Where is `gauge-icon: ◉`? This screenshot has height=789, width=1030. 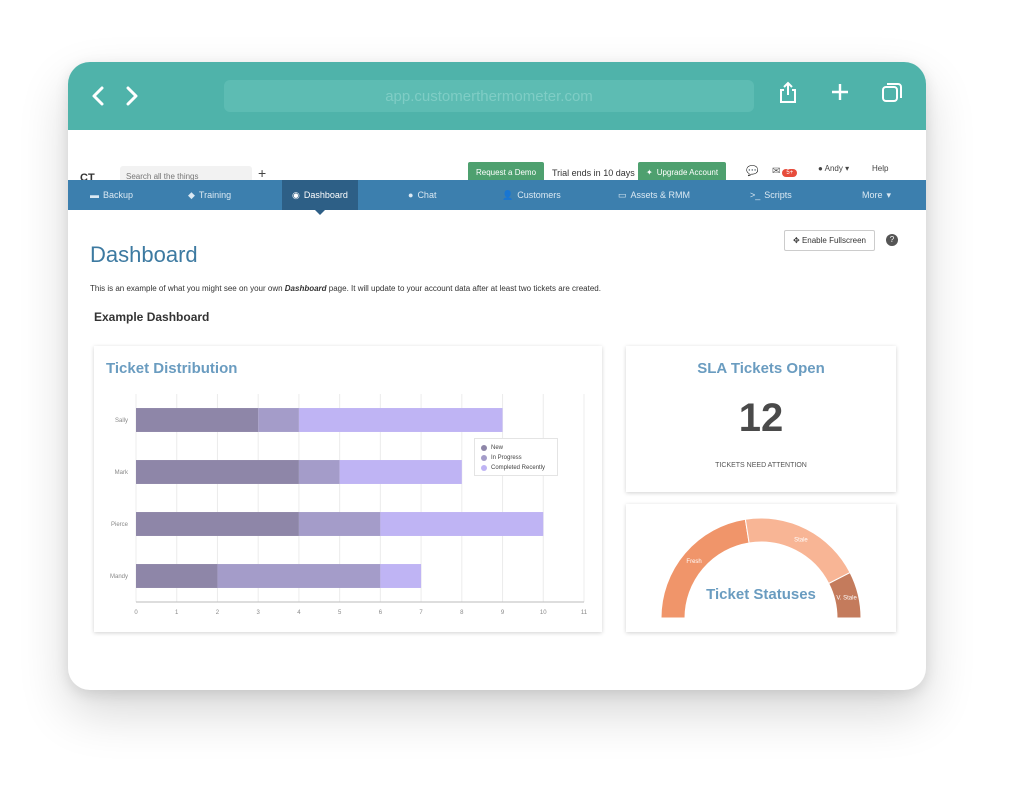 gauge-icon: ◉ is located at coordinates (296, 194).